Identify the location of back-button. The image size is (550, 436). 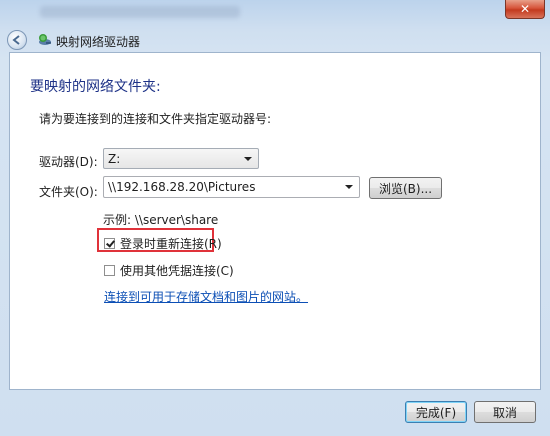
(17, 40).